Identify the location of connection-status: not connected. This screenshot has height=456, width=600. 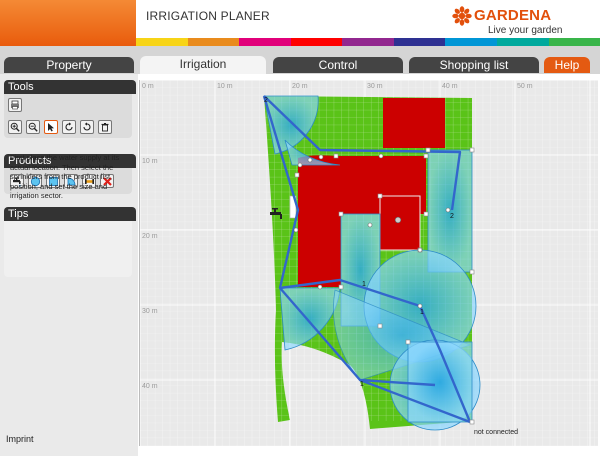
(496, 432).